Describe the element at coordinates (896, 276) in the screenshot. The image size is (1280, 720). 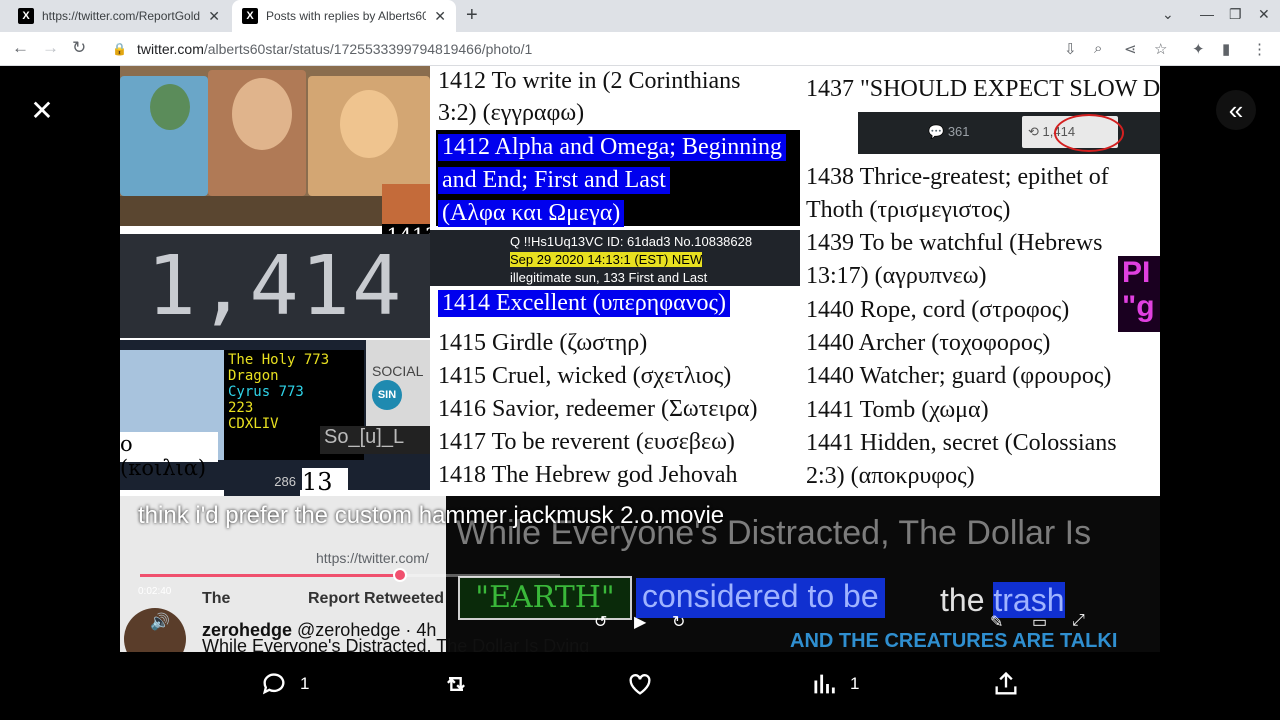
I see `entry-line: 13:17) (αγρυπνεω)` at that location.